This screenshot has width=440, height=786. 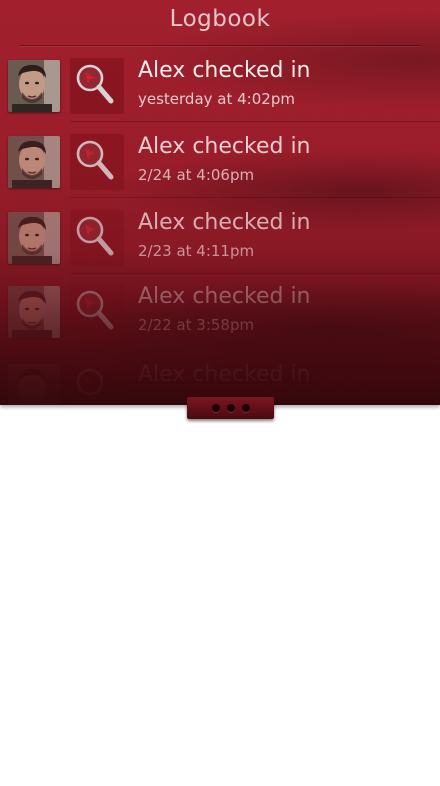 What do you see at coordinates (196, 175) in the screenshot?
I see `entry-timestamp: 2/24 at 4:06pm` at bounding box center [196, 175].